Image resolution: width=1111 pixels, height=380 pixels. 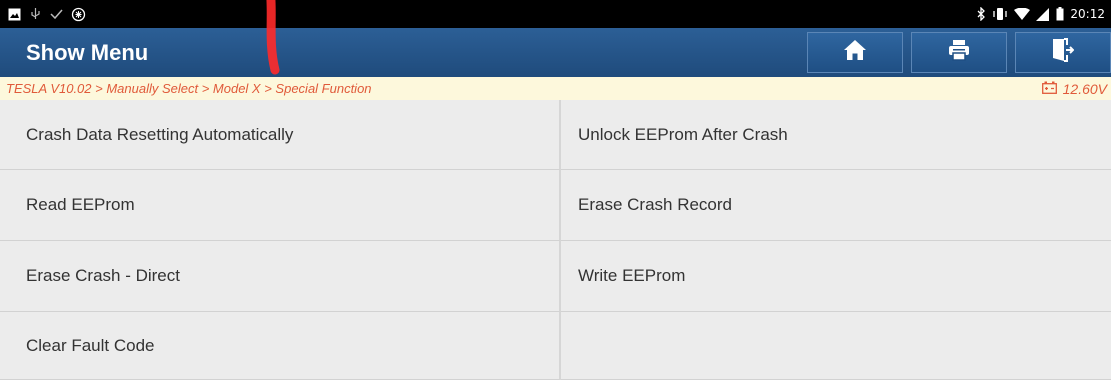 What do you see at coordinates (1084, 88) in the screenshot?
I see `voltage-value: 12.60V` at bounding box center [1084, 88].